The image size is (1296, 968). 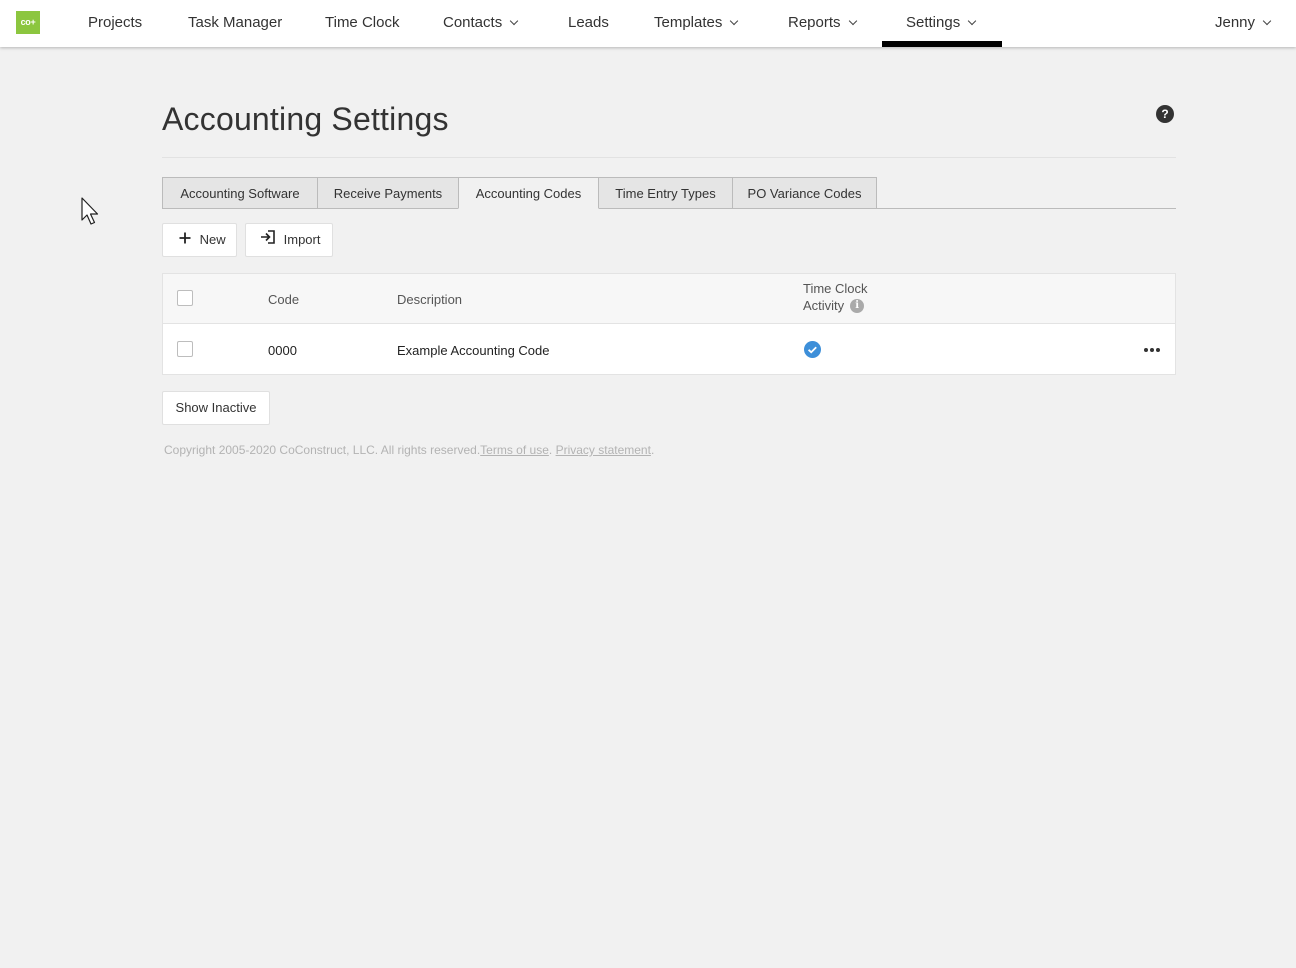 What do you see at coordinates (652, 450) in the screenshot?
I see `footer-end: .` at bounding box center [652, 450].